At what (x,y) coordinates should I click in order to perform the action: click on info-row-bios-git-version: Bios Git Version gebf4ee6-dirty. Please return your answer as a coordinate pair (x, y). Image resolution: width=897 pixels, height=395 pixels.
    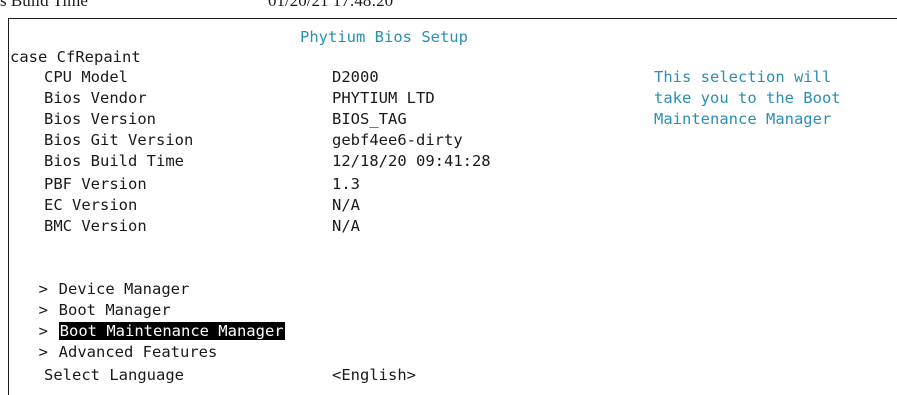
    Looking at the image, I should click on (448, 140).